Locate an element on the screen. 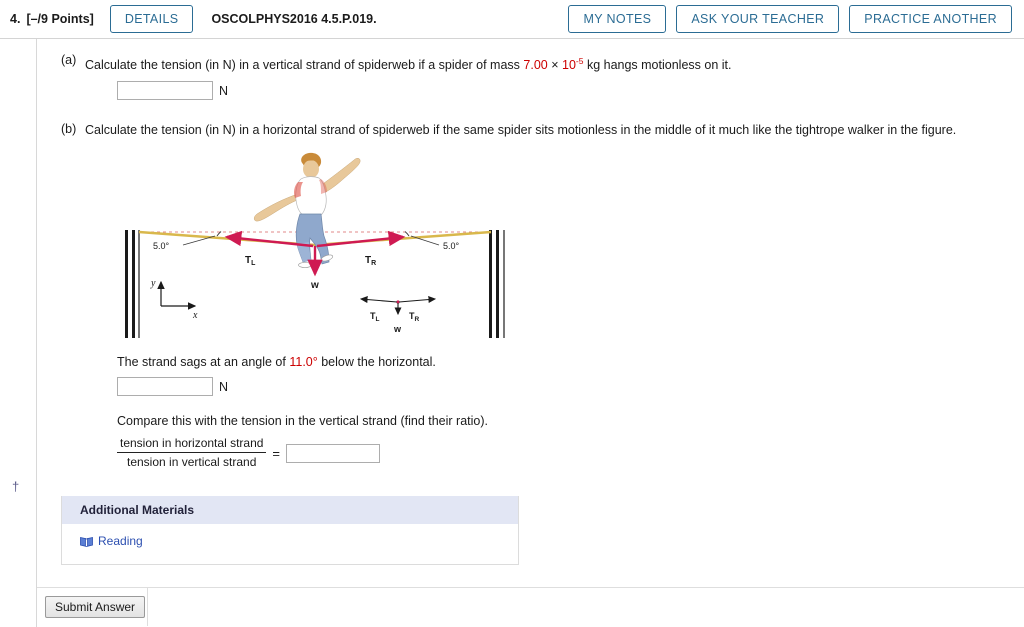 Image resolution: width=1024 pixels, height=627 pixels. tightrope-walker is located at coordinates (307, 211).